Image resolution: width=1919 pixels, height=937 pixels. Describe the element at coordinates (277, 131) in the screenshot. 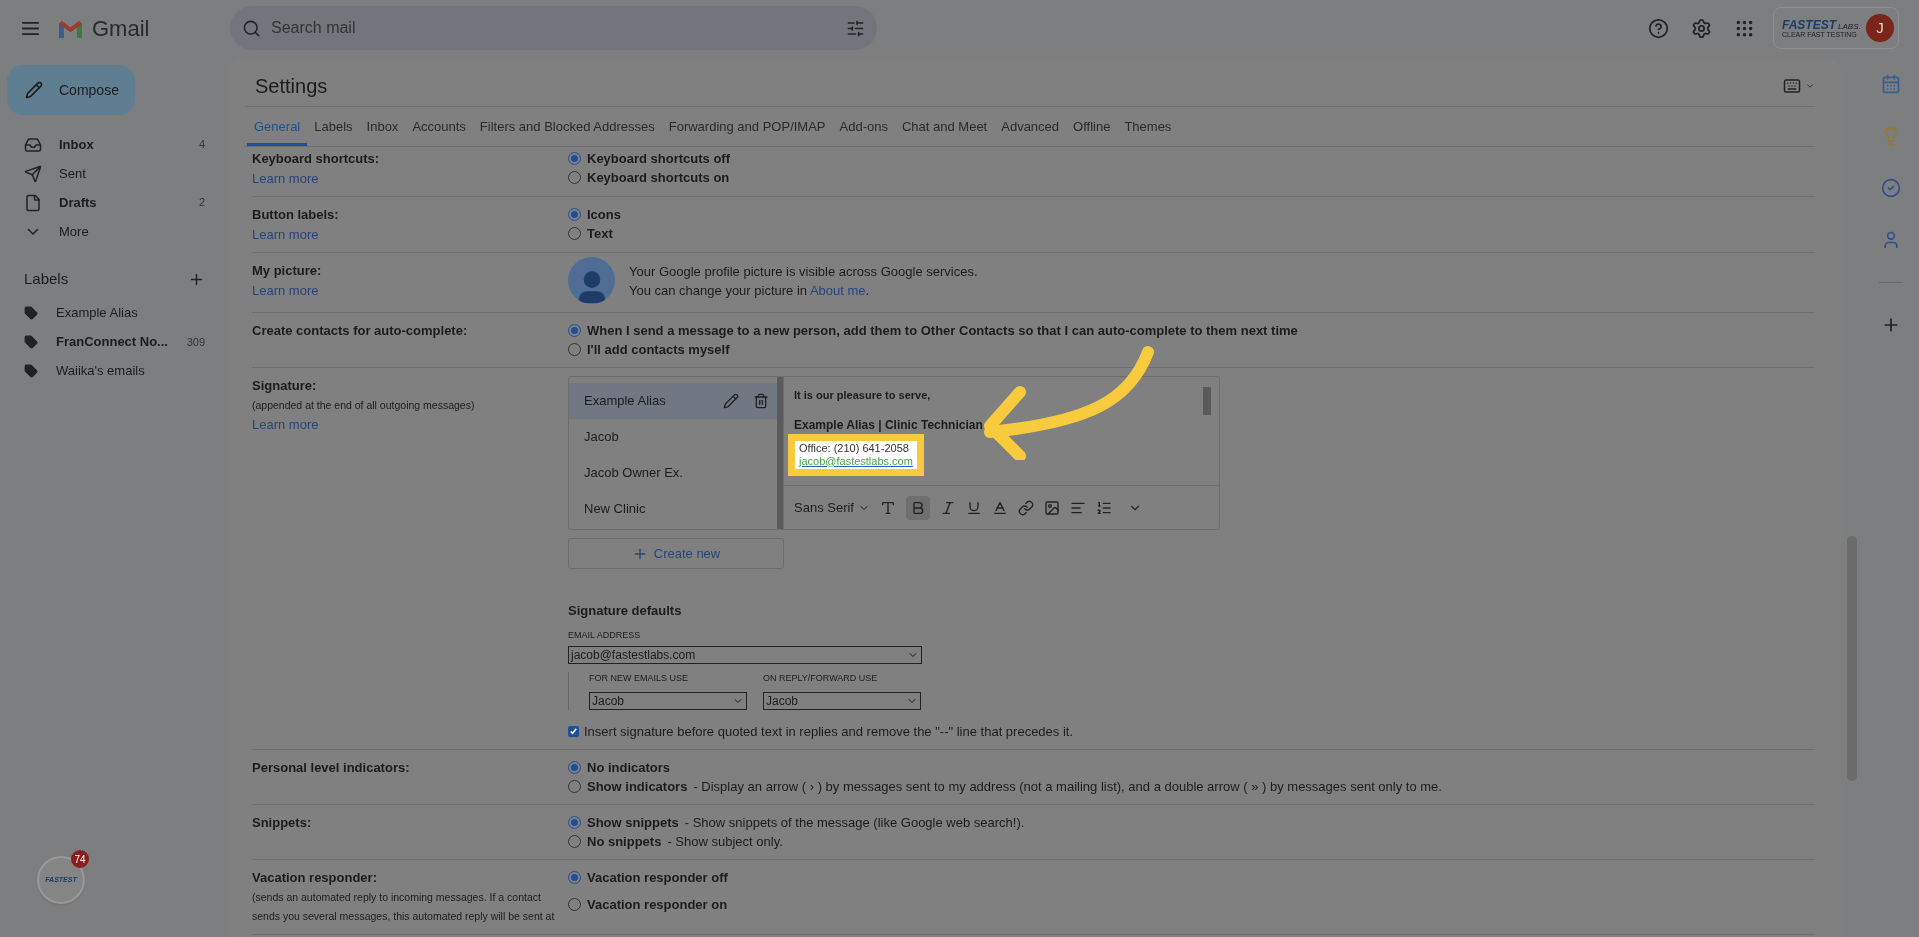

I see `settings-tab: General` at that location.